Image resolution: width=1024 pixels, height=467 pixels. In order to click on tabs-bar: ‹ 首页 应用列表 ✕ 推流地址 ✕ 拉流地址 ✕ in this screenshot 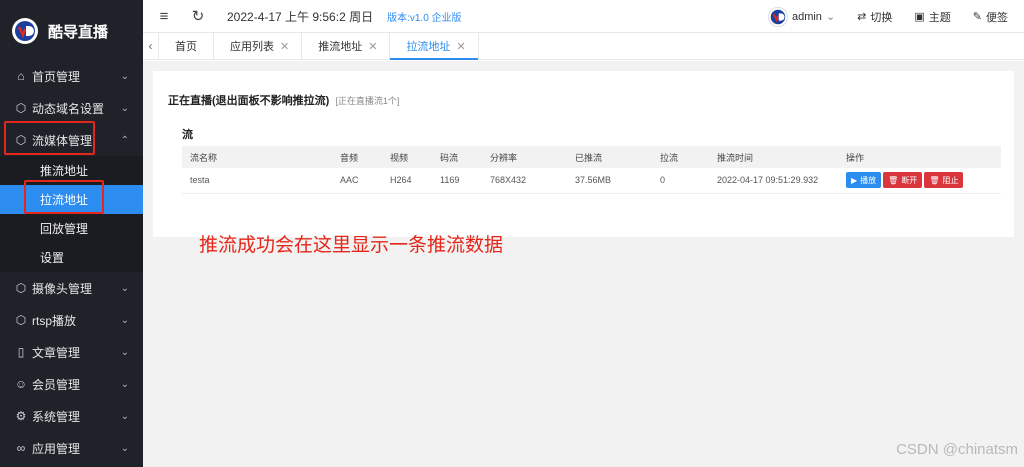, I will do `click(583, 46)`.